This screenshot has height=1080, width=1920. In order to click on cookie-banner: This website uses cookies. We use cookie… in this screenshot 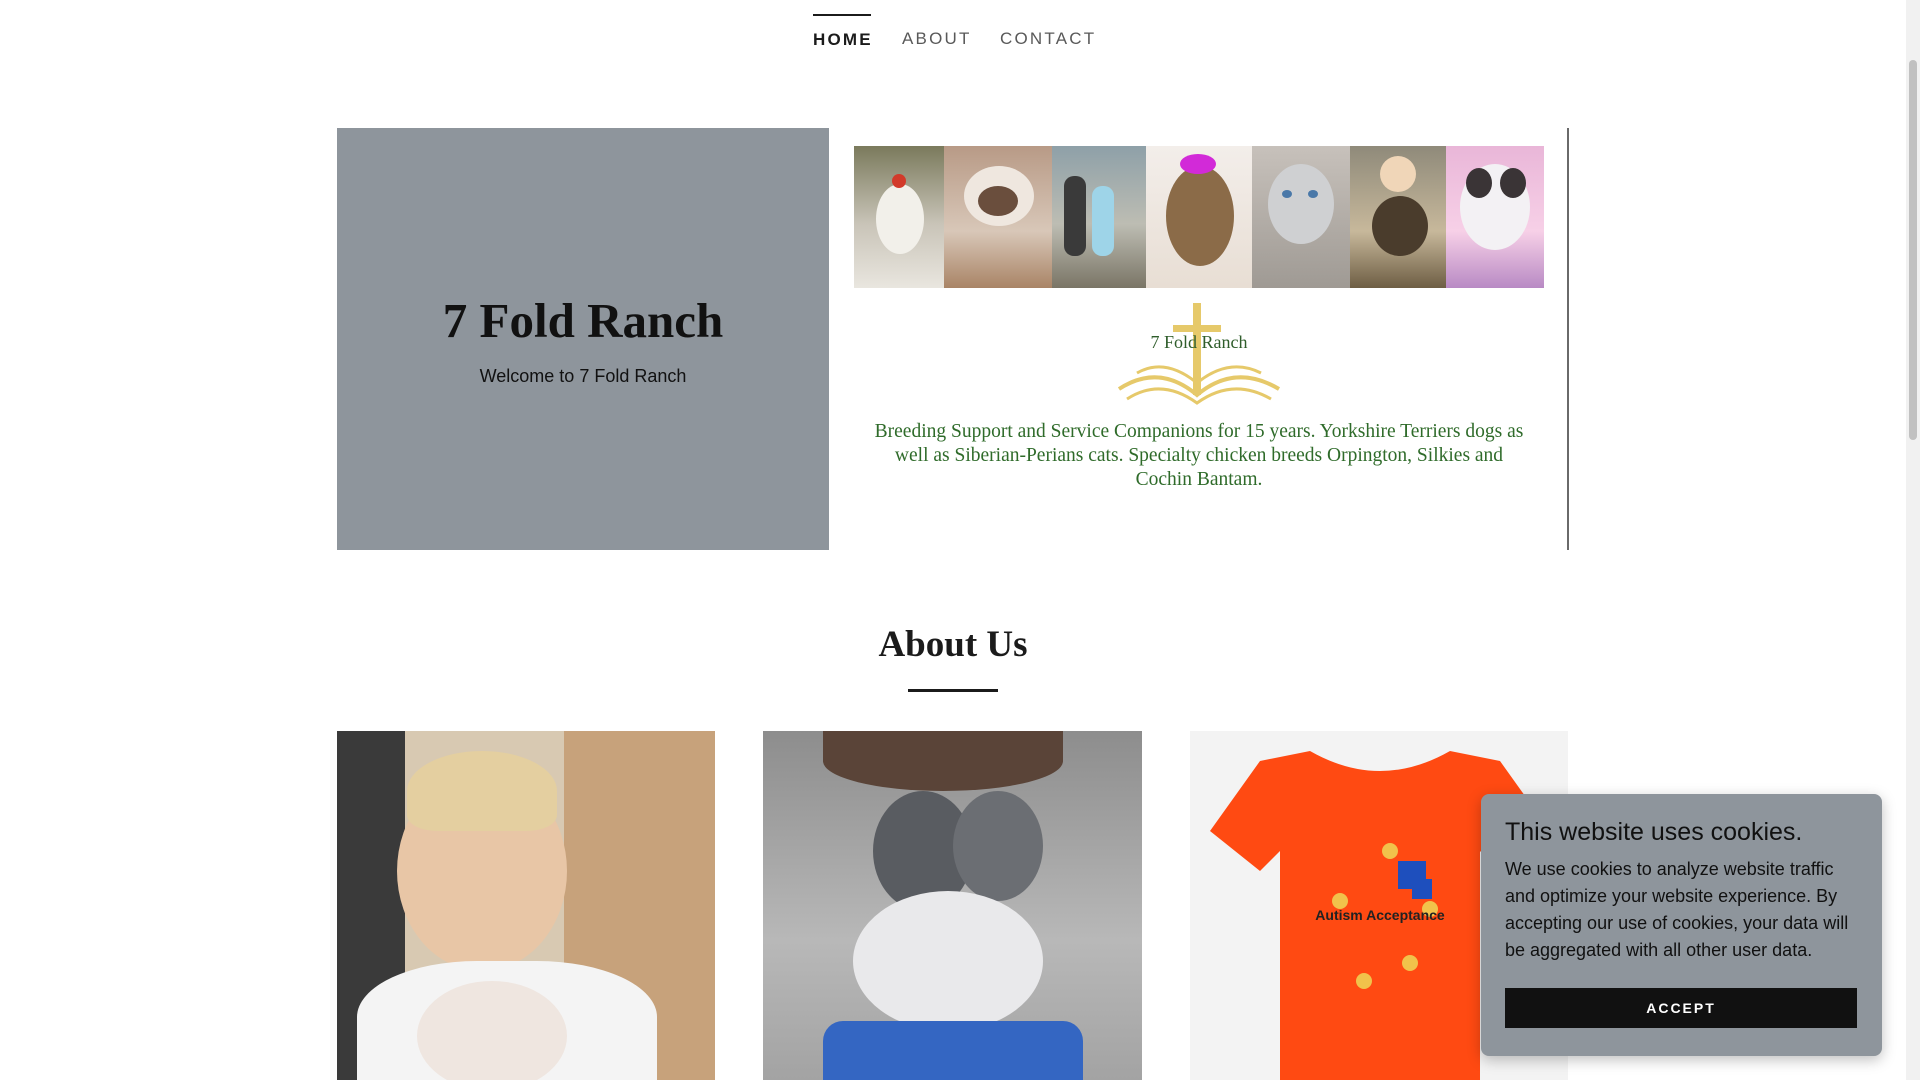, I will do `click(1681, 925)`.